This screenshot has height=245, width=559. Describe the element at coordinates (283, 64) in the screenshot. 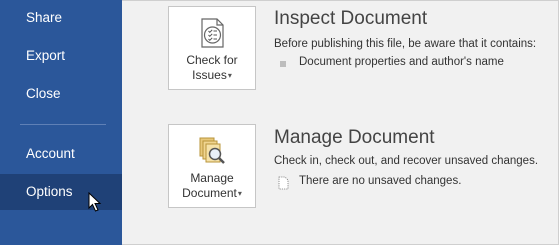

I see `bullet-square-icon` at that location.